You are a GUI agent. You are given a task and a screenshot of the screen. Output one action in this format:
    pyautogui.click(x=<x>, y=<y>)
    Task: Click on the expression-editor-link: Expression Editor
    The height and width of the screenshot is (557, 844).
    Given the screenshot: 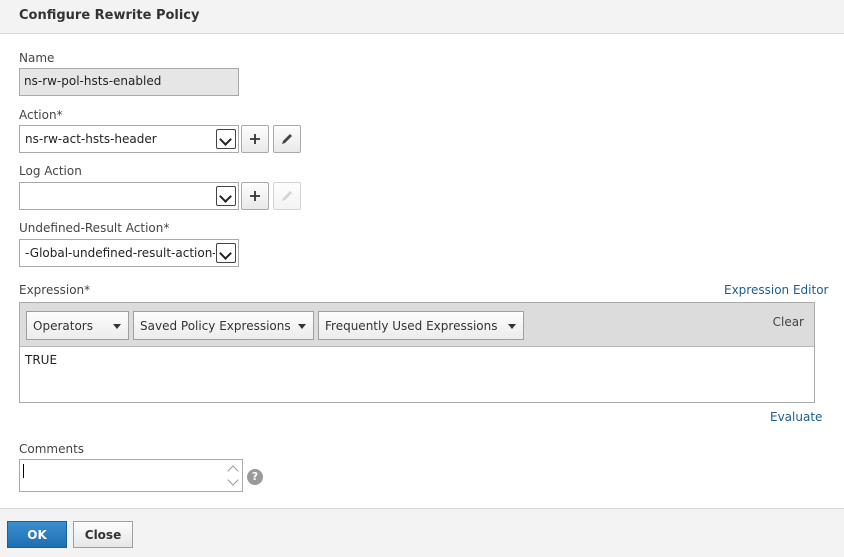 What is the action you would take?
    pyautogui.click(x=776, y=290)
    